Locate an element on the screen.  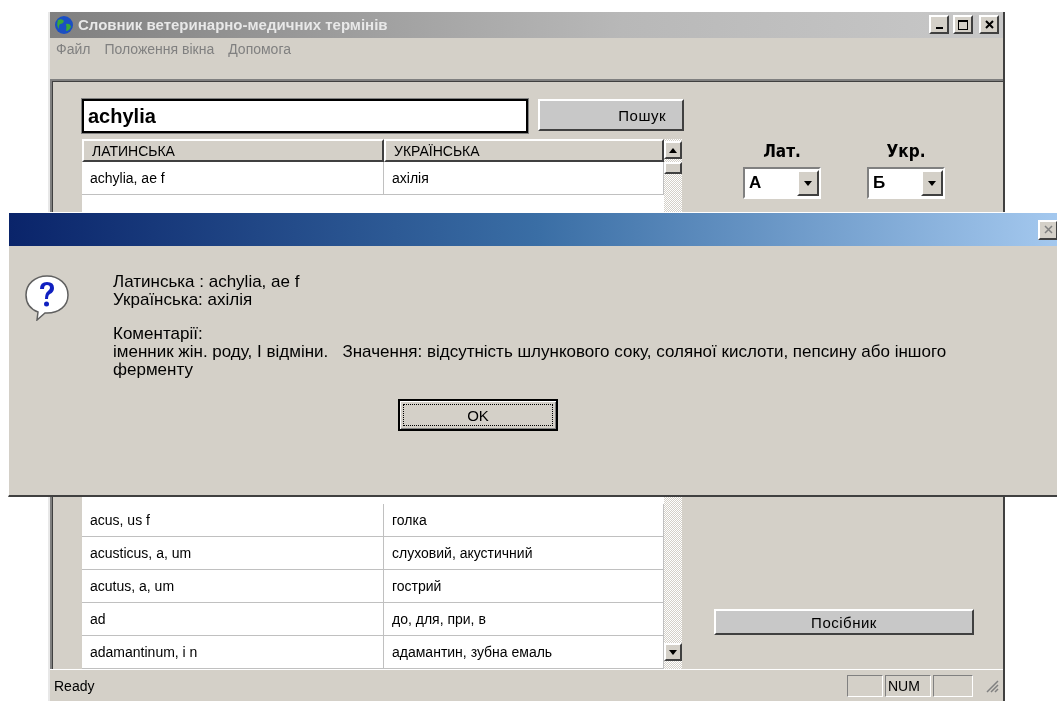
table-cell: acutus, a, um is located at coordinates (233, 587).